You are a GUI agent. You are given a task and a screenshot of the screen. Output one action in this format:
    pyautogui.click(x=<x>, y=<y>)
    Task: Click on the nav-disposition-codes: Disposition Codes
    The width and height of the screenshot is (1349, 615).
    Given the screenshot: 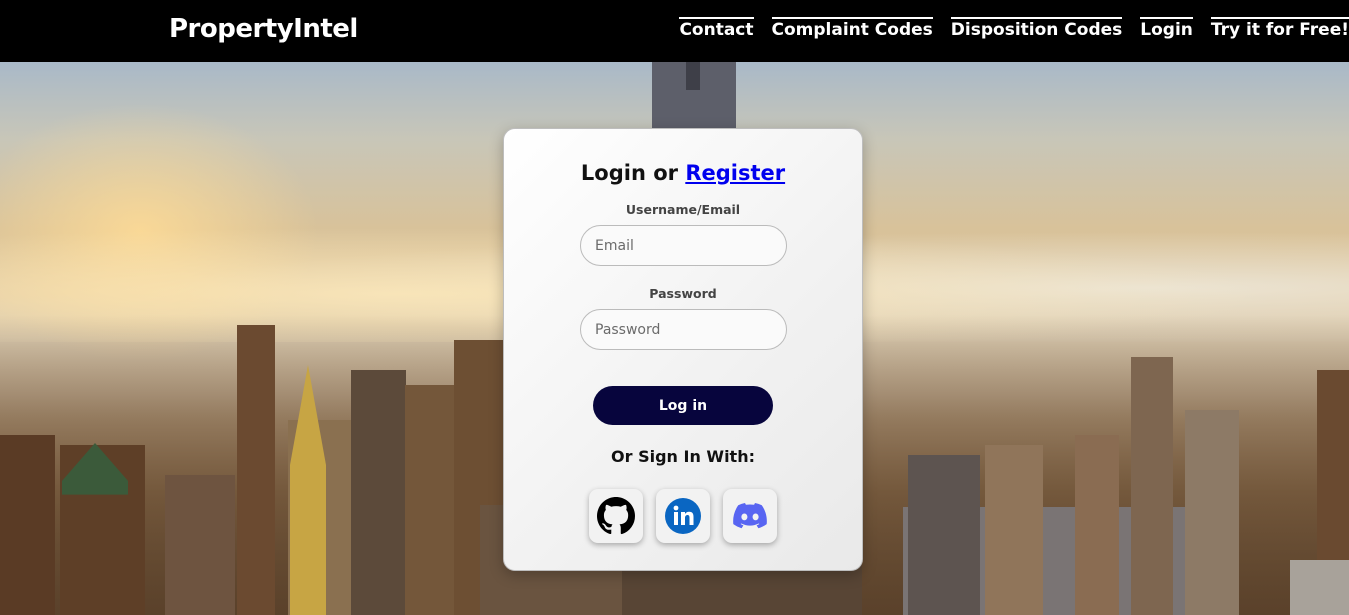 What is the action you would take?
    pyautogui.click(x=1036, y=28)
    